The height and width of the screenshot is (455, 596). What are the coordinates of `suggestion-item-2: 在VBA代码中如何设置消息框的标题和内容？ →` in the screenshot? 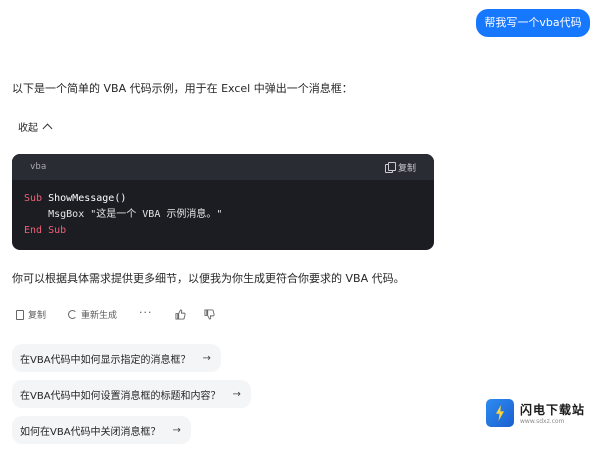 It's located at (131, 394).